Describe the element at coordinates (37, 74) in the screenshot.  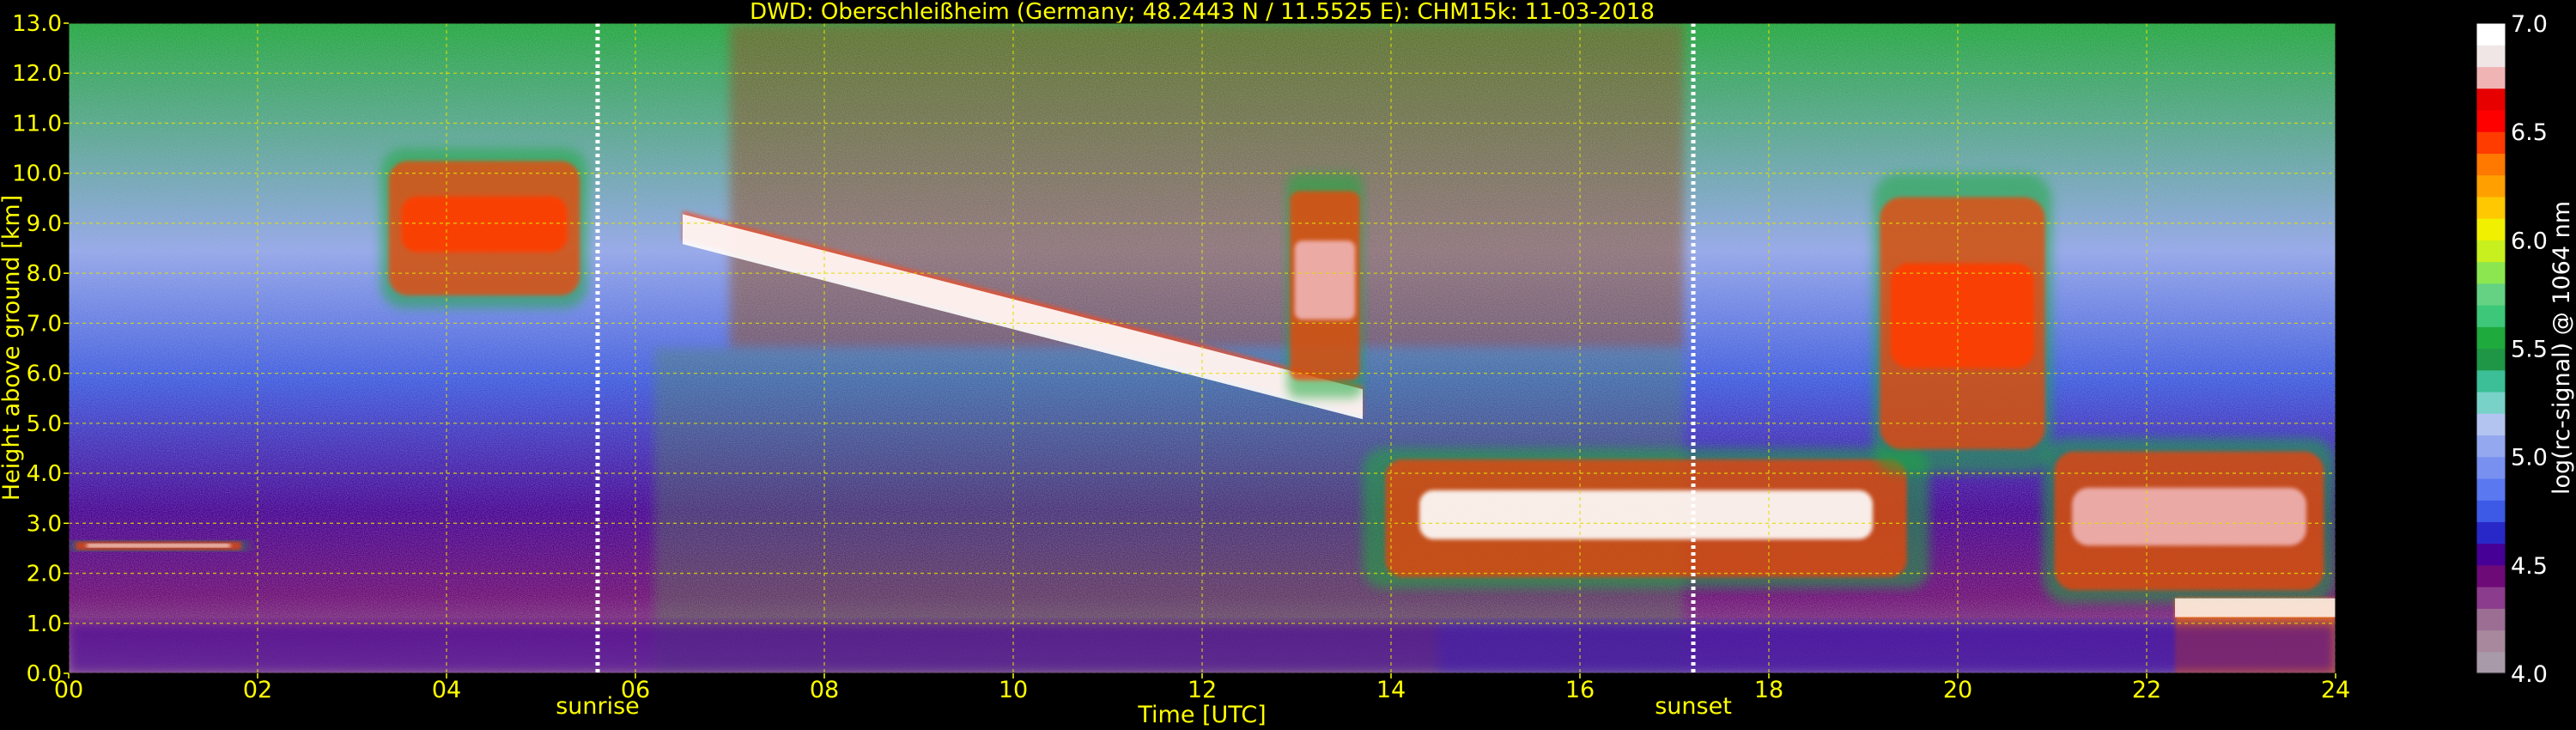
I see `y-tick-label: 12.0` at that location.